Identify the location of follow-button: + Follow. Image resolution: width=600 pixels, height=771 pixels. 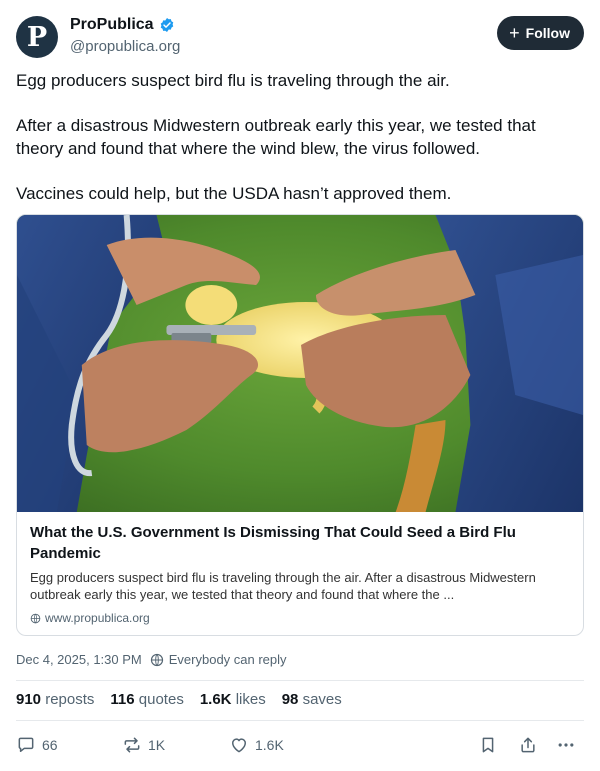
(540, 33).